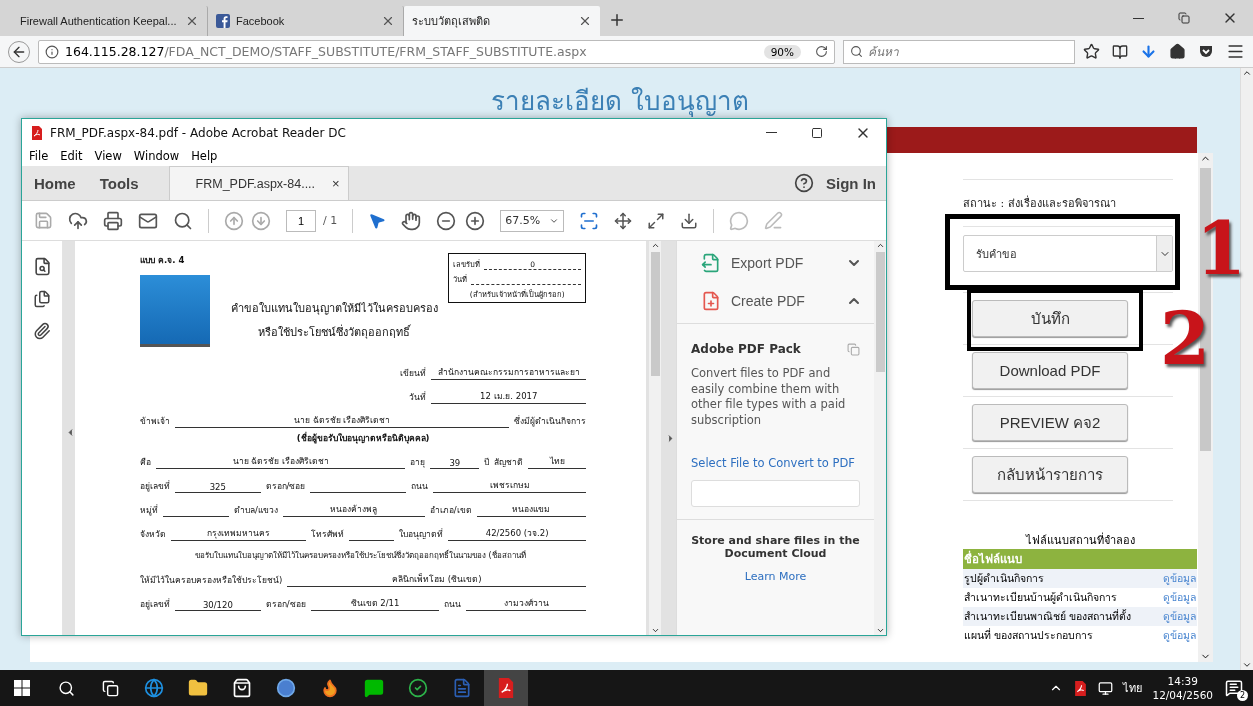  I want to click on form-paragraph: ขอรับใบแทนใบอนุญาตให้มีไว้ในครอบครองหรือใช้ประโยชน์ซึ่งวัตถุออกฤทธิ์ในนามของ (ชื่อสถานที่, so click(360, 556).